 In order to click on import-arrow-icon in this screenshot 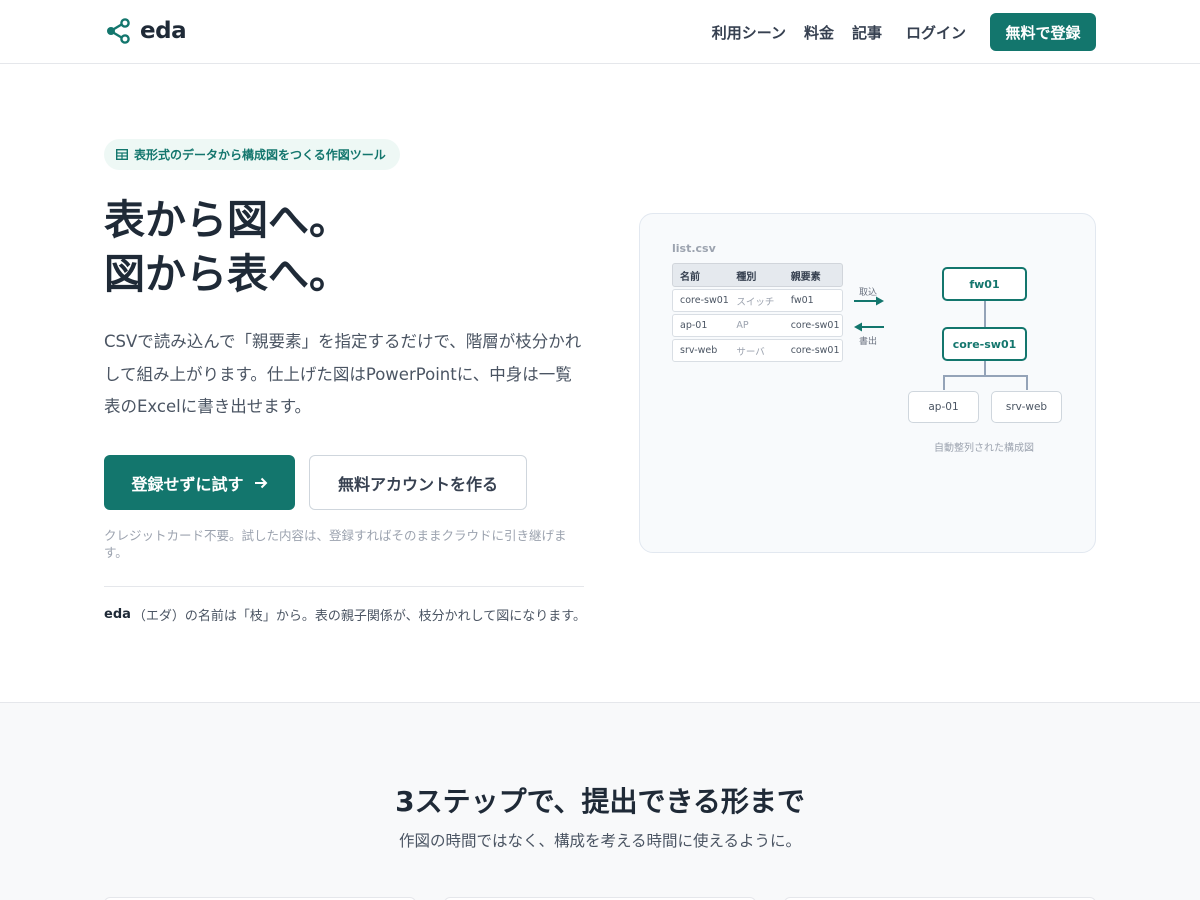, I will do `click(869, 301)`.